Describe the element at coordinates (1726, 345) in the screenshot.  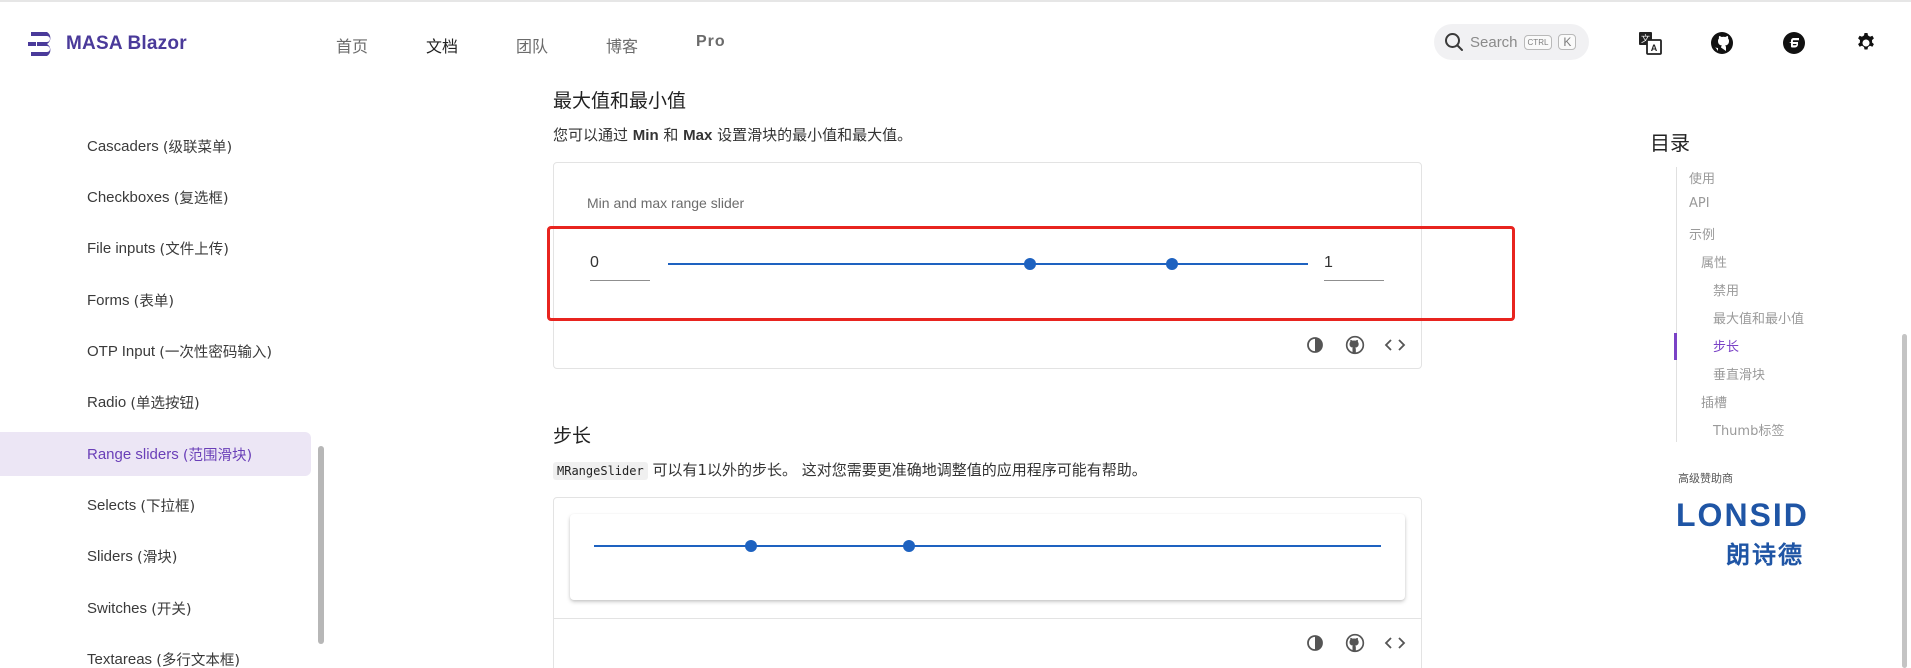
I see `toc-item-step: 步长` at that location.